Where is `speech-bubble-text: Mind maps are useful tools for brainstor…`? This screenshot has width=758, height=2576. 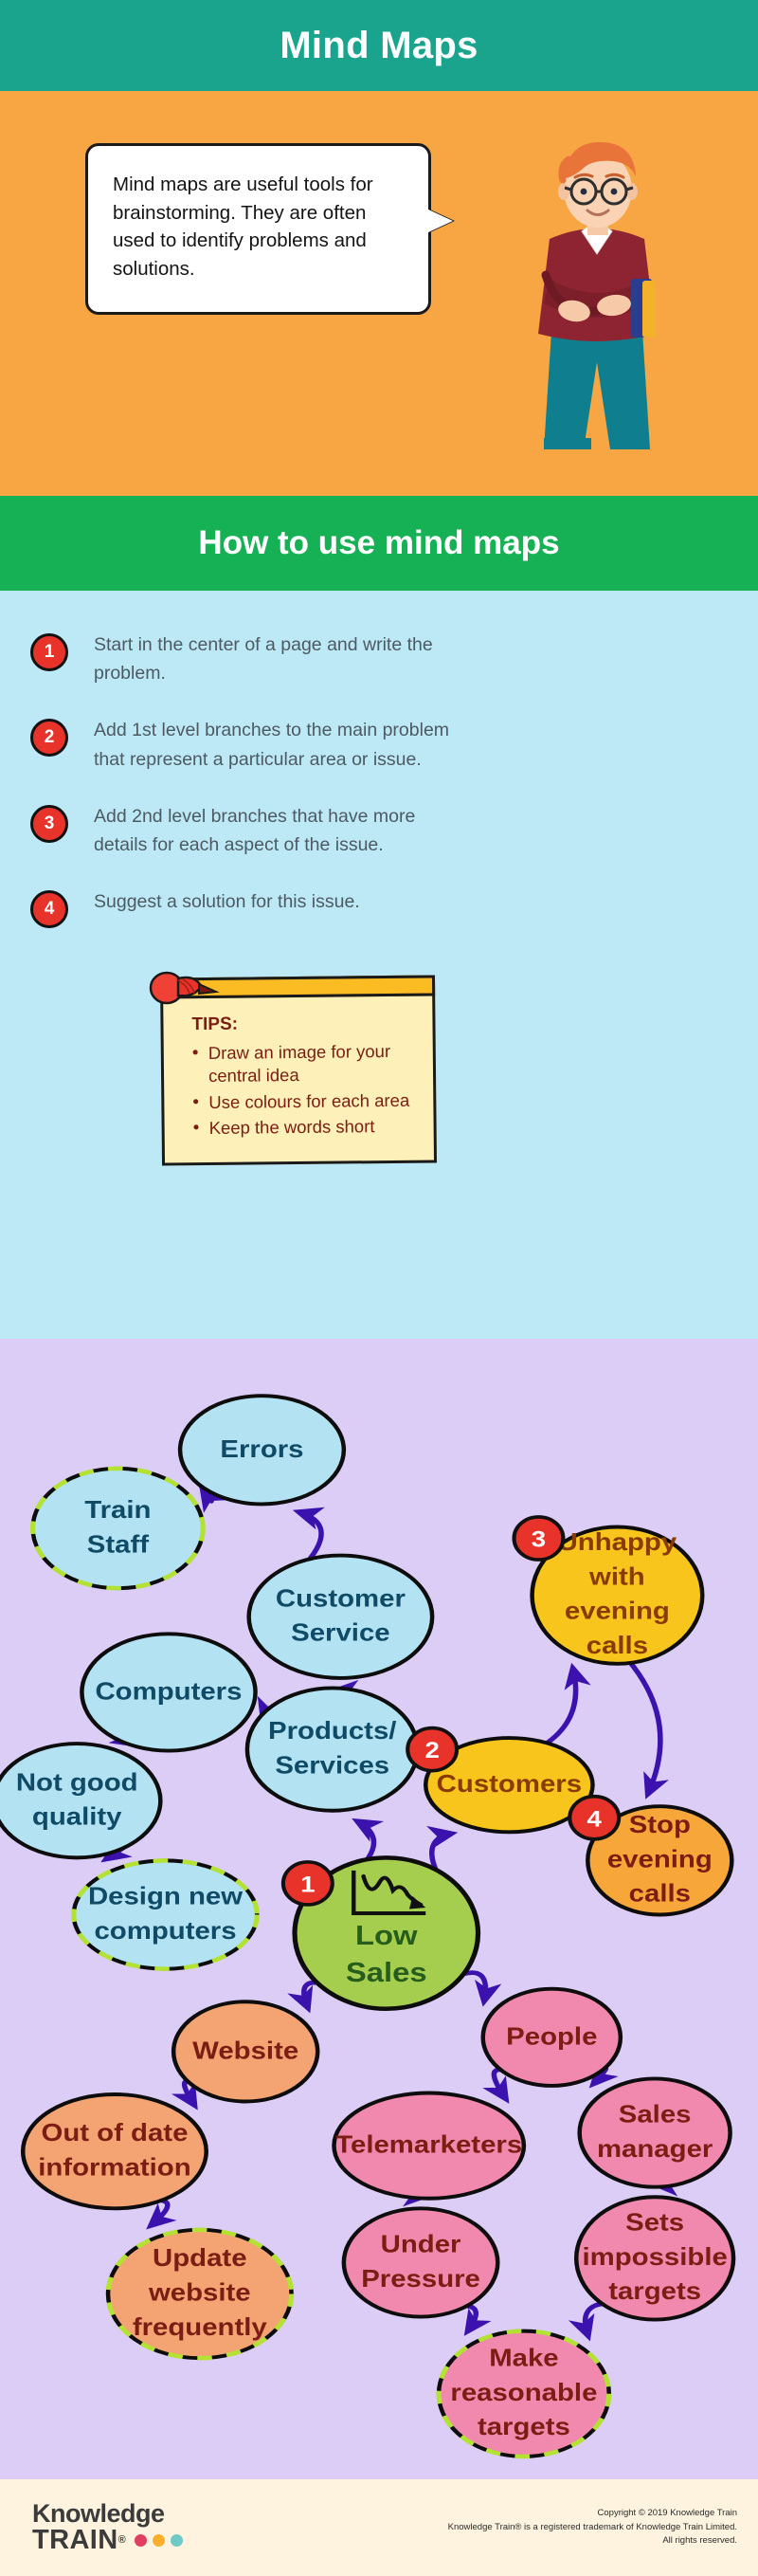 speech-bubble-text: Mind maps are useful tools for brainstor… is located at coordinates (243, 227).